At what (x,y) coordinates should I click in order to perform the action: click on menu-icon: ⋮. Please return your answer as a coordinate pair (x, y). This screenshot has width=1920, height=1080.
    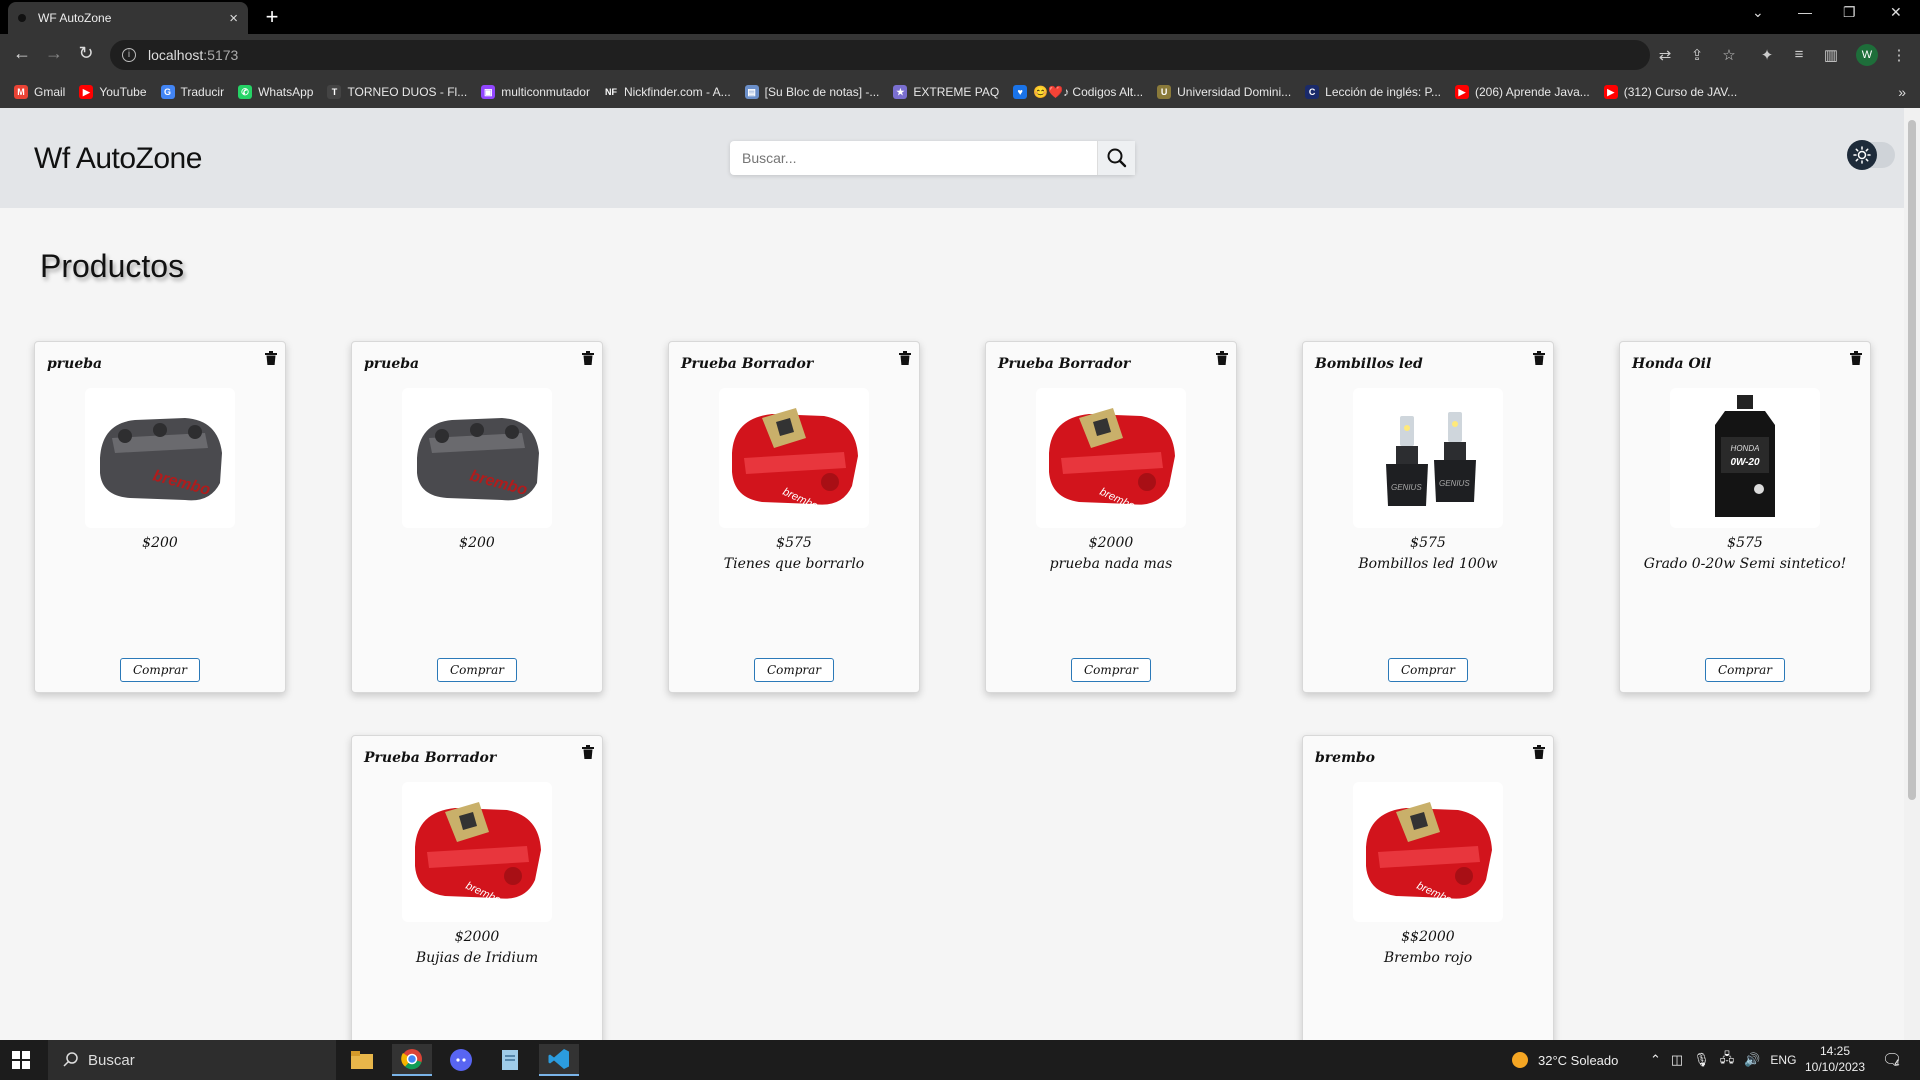
    Looking at the image, I should click on (1899, 55).